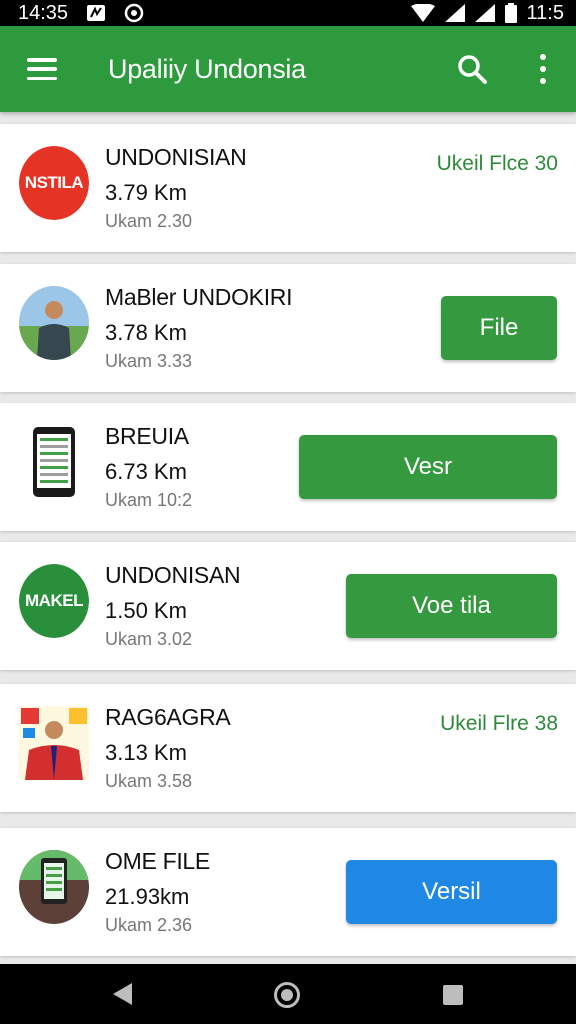  What do you see at coordinates (510, 13) in the screenshot?
I see `battery-icon` at bounding box center [510, 13].